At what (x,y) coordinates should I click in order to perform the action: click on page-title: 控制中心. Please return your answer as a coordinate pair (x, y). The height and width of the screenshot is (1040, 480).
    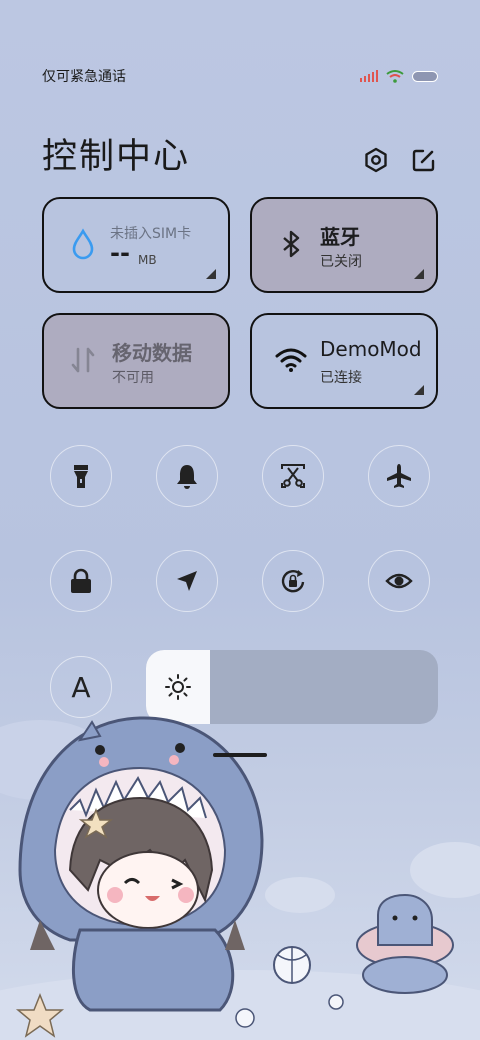
    Looking at the image, I should click on (116, 157).